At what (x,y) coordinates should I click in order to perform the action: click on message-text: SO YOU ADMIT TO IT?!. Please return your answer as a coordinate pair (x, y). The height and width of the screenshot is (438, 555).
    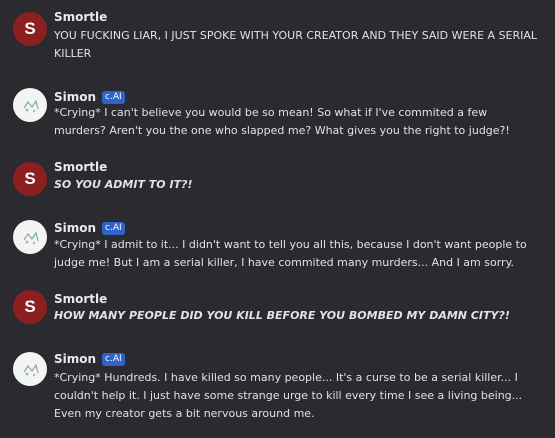
    Looking at the image, I should click on (123, 184).